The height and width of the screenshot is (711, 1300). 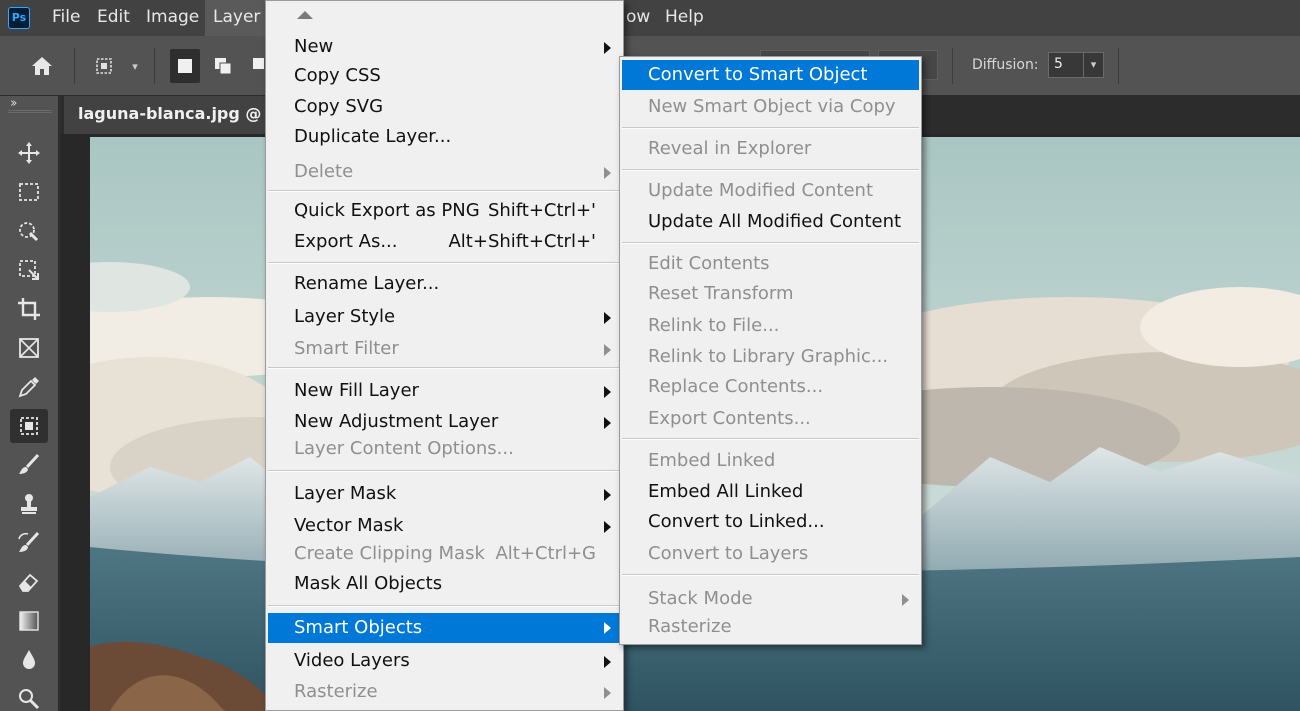 What do you see at coordinates (522, 241) in the screenshot?
I see `shortcut-label: Alt+Shift+Ctrl+'` at bounding box center [522, 241].